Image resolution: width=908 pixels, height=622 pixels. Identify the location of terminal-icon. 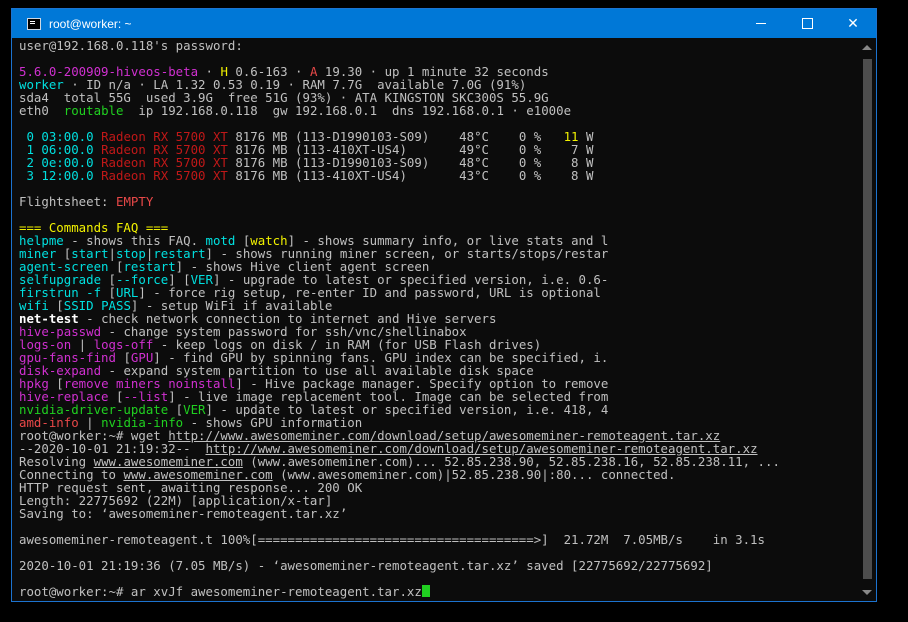
(34, 23).